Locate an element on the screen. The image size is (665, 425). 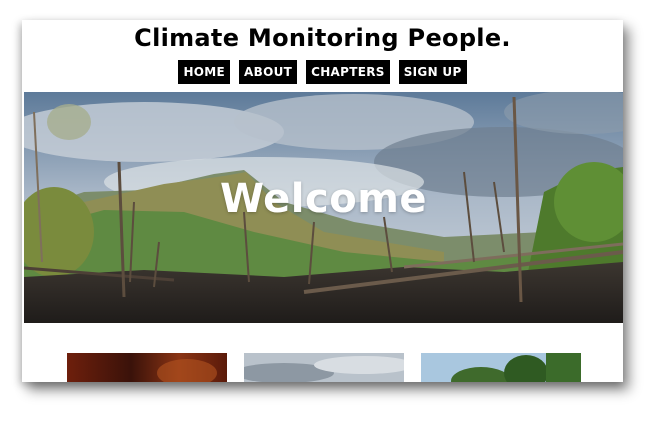
main-nav: HOME ABOUT CHAPTERS SIGN UP is located at coordinates (322, 72).